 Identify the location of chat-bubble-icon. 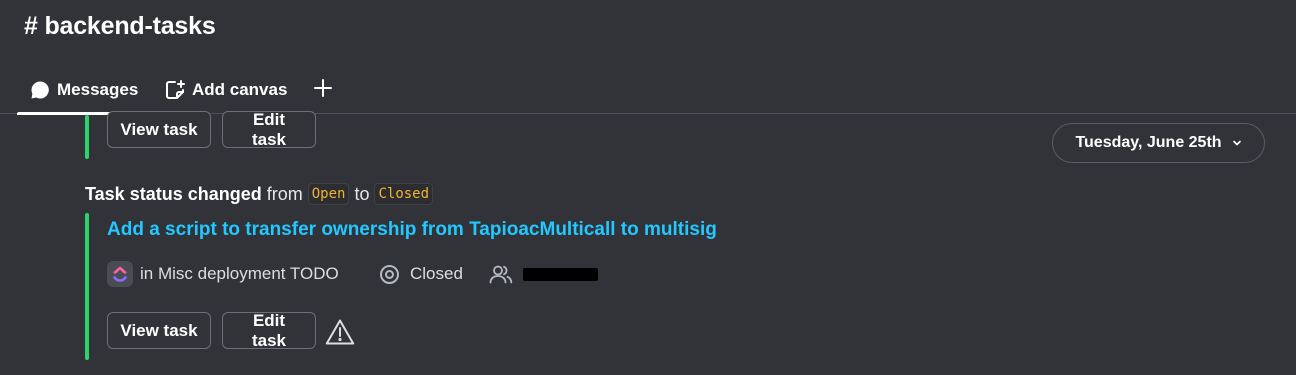
(40, 90).